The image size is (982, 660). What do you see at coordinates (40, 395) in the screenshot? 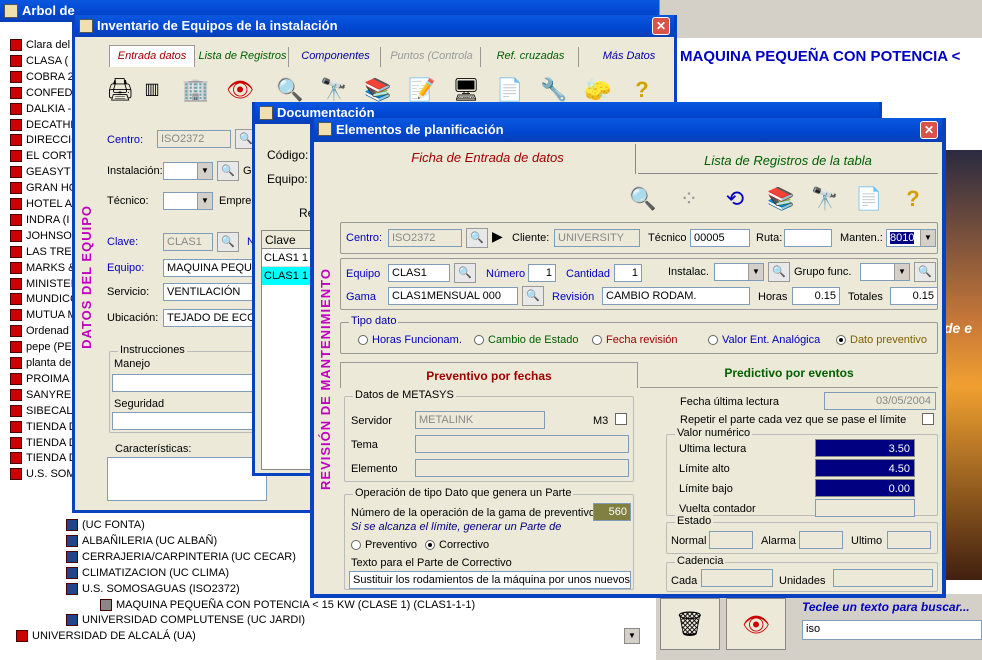
I see `tree-item: SANYRE` at bounding box center [40, 395].